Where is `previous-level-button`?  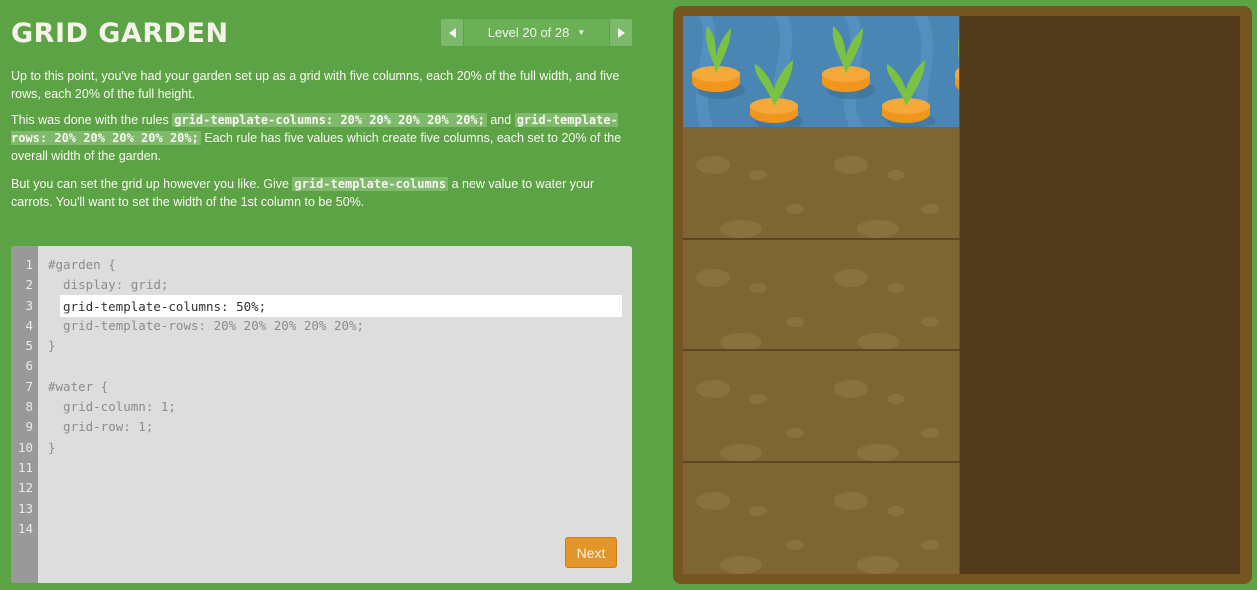
previous-level-button is located at coordinates (452, 32).